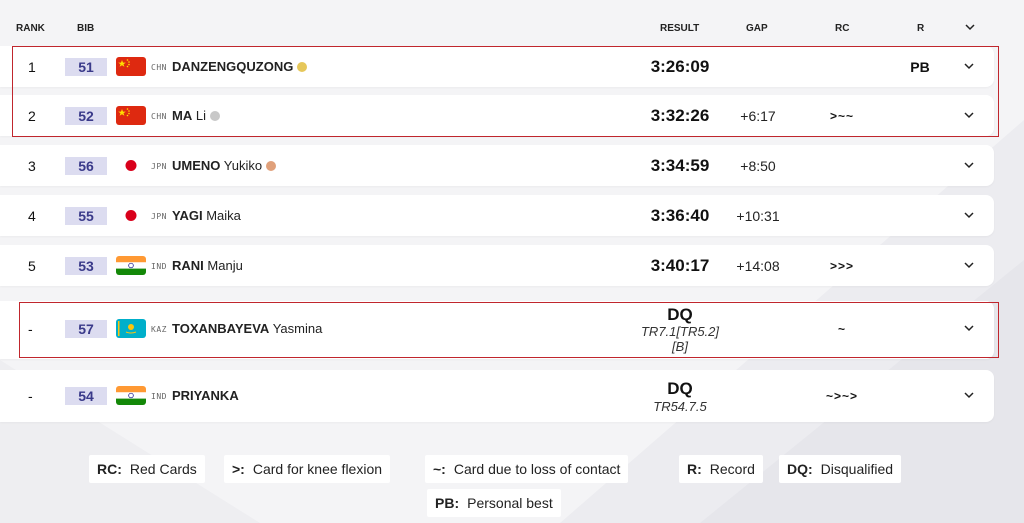 The width and height of the screenshot is (1024, 523). I want to click on legend-item: >: Card for knee flexion, so click(307, 469).